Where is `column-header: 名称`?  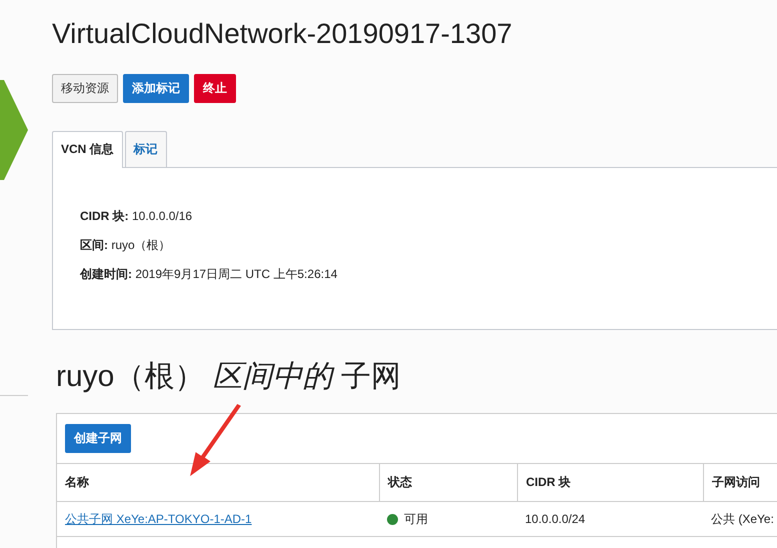
column-header: 名称 is located at coordinates (77, 482).